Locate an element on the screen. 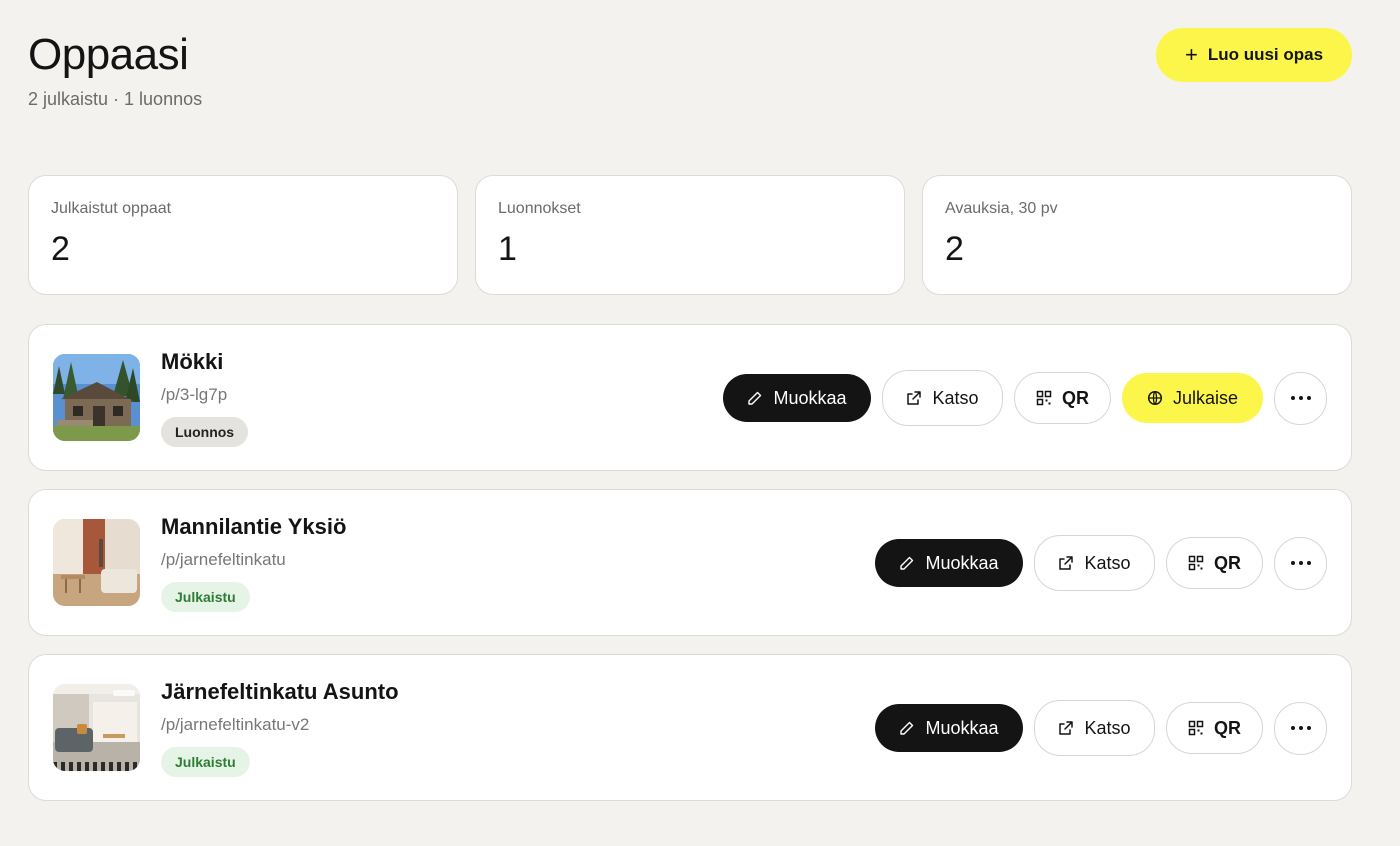  guide-title: Järnefeltinkatu Asunto is located at coordinates (280, 691).